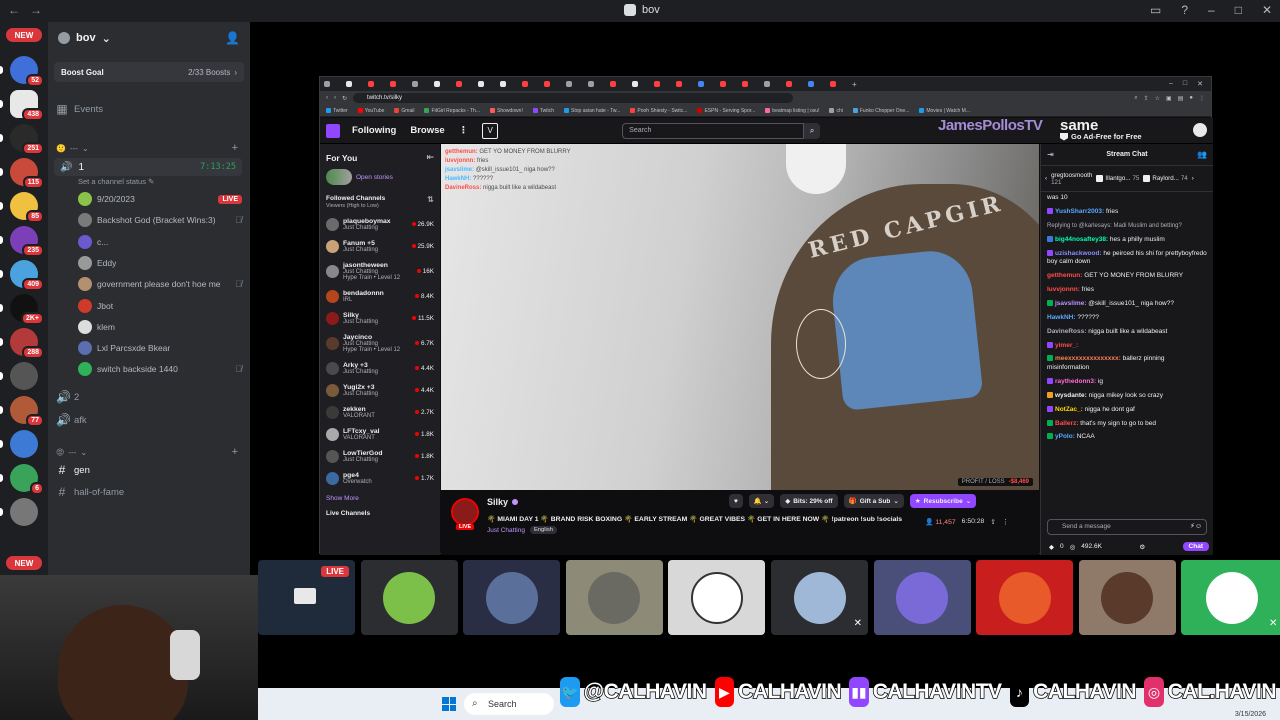 This screenshot has width=1280, height=720. What do you see at coordinates (24, 35) in the screenshot?
I see `new-badge: NEW` at bounding box center [24, 35].